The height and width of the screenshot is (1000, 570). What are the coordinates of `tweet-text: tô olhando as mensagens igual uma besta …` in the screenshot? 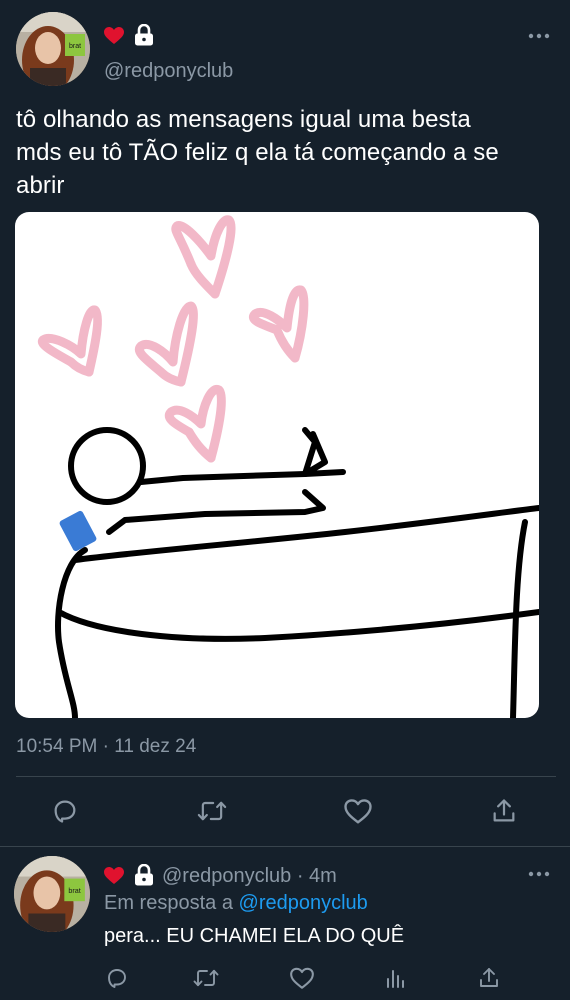 It's located at (288, 152).